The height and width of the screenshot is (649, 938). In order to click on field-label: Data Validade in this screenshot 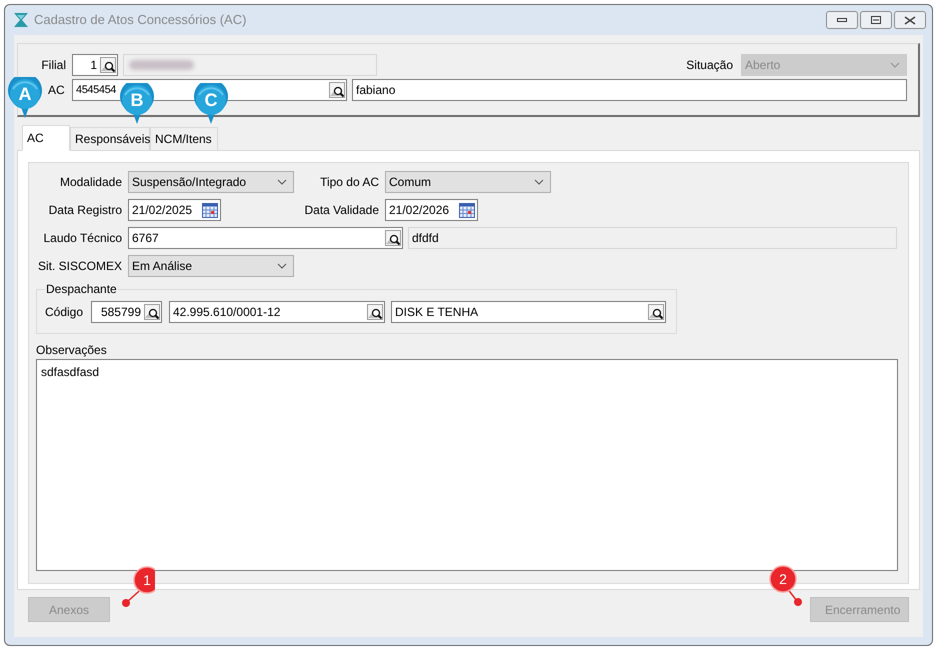, I will do `click(341, 210)`.